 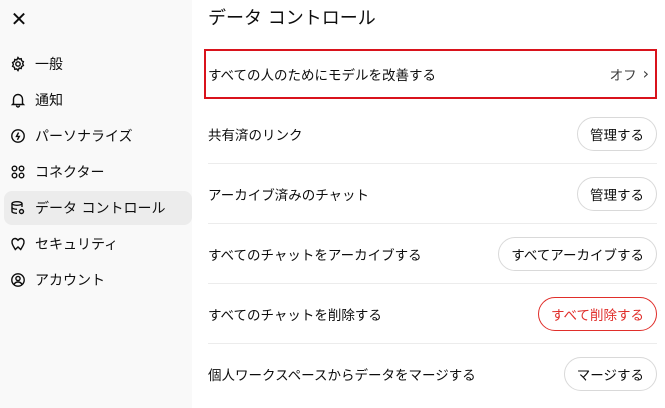 I want to click on gear-icon, so click(x=18, y=64).